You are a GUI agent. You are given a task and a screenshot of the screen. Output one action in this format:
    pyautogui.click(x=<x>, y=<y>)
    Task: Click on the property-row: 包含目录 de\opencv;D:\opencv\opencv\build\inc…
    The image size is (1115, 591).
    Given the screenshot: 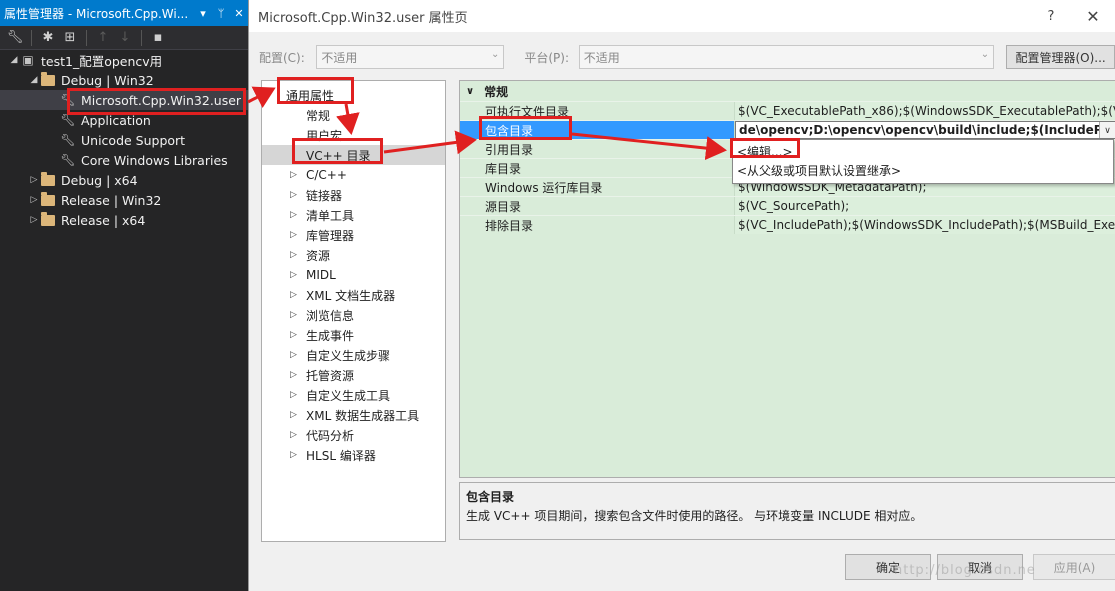 What is the action you would take?
    pyautogui.click(x=787, y=129)
    